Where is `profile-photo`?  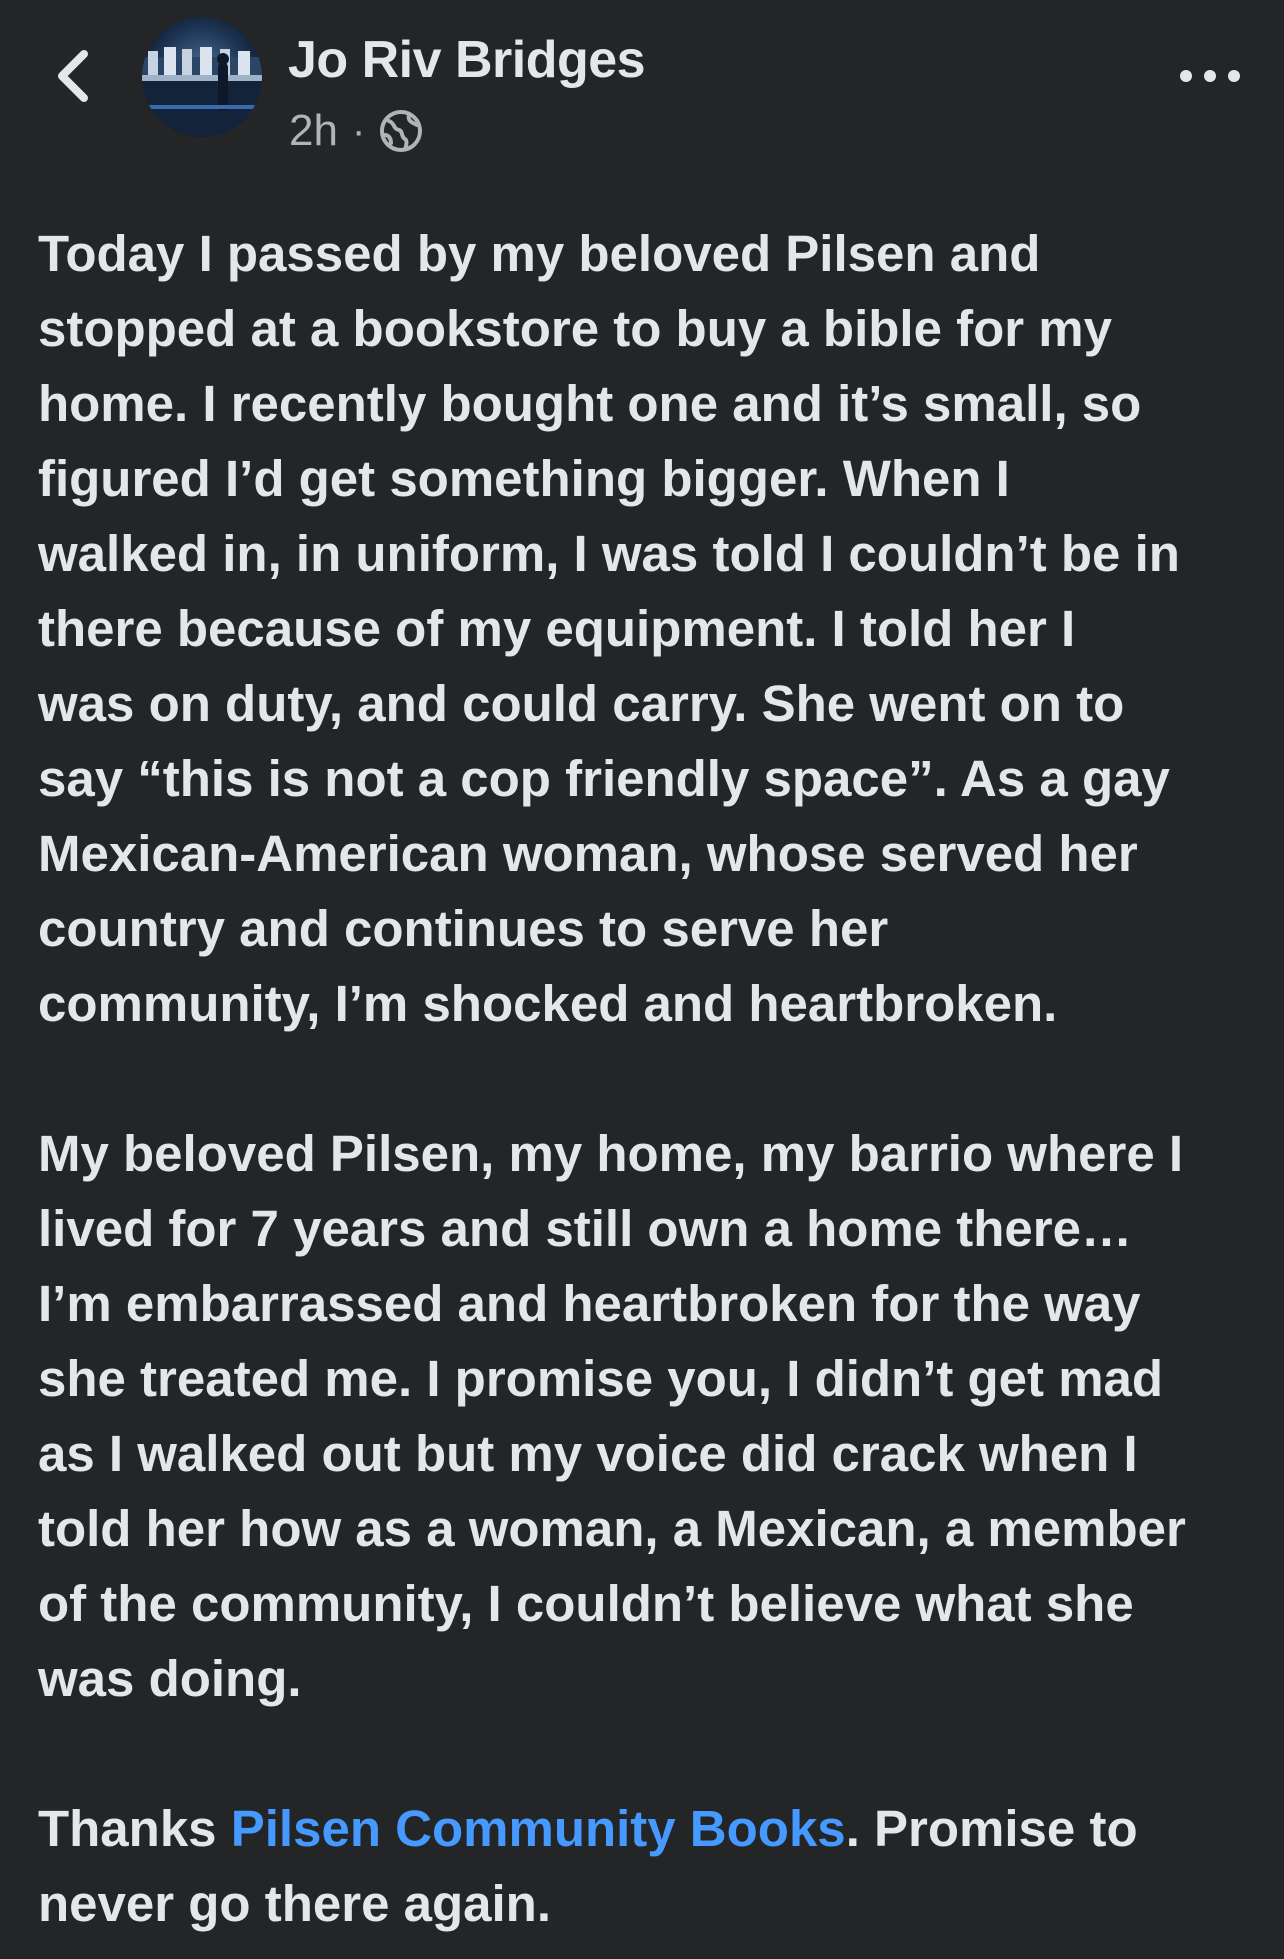 profile-photo is located at coordinates (202, 77).